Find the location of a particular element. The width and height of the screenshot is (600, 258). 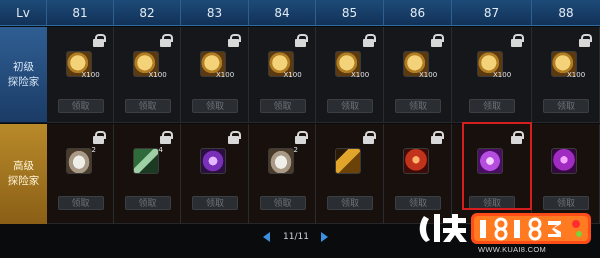

next-page-icon is located at coordinates (324, 237).